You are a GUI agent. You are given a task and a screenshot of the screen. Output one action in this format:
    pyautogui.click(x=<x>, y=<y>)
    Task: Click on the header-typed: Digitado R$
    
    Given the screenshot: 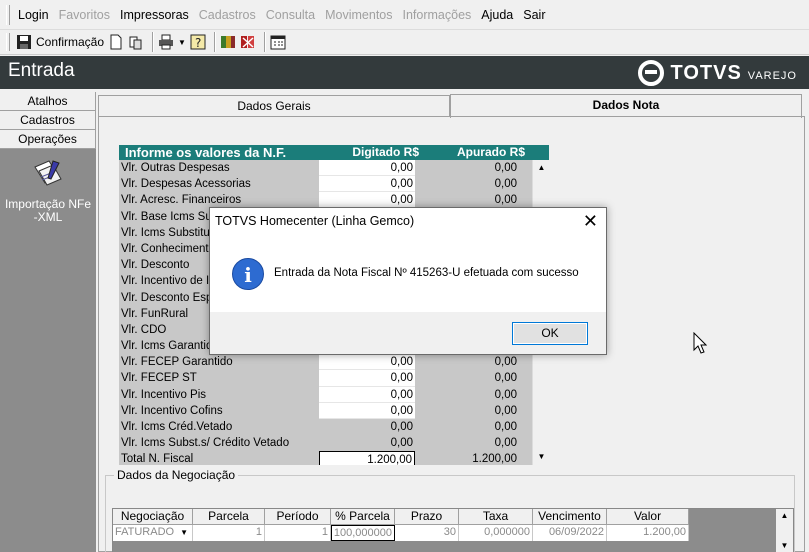 What is the action you would take?
    pyautogui.click(x=385, y=152)
    